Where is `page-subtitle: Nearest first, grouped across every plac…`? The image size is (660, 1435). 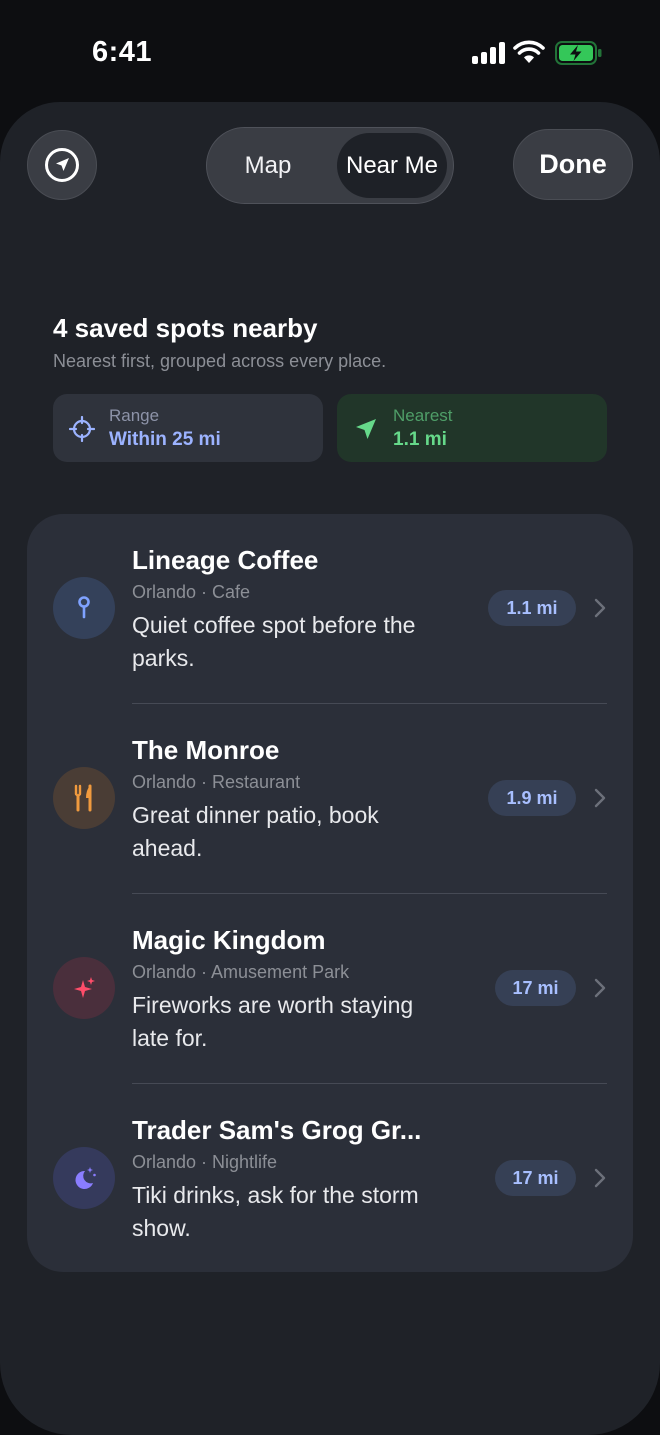
page-subtitle: Nearest first, grouped across every plac… is located at coordinates (220, 361).